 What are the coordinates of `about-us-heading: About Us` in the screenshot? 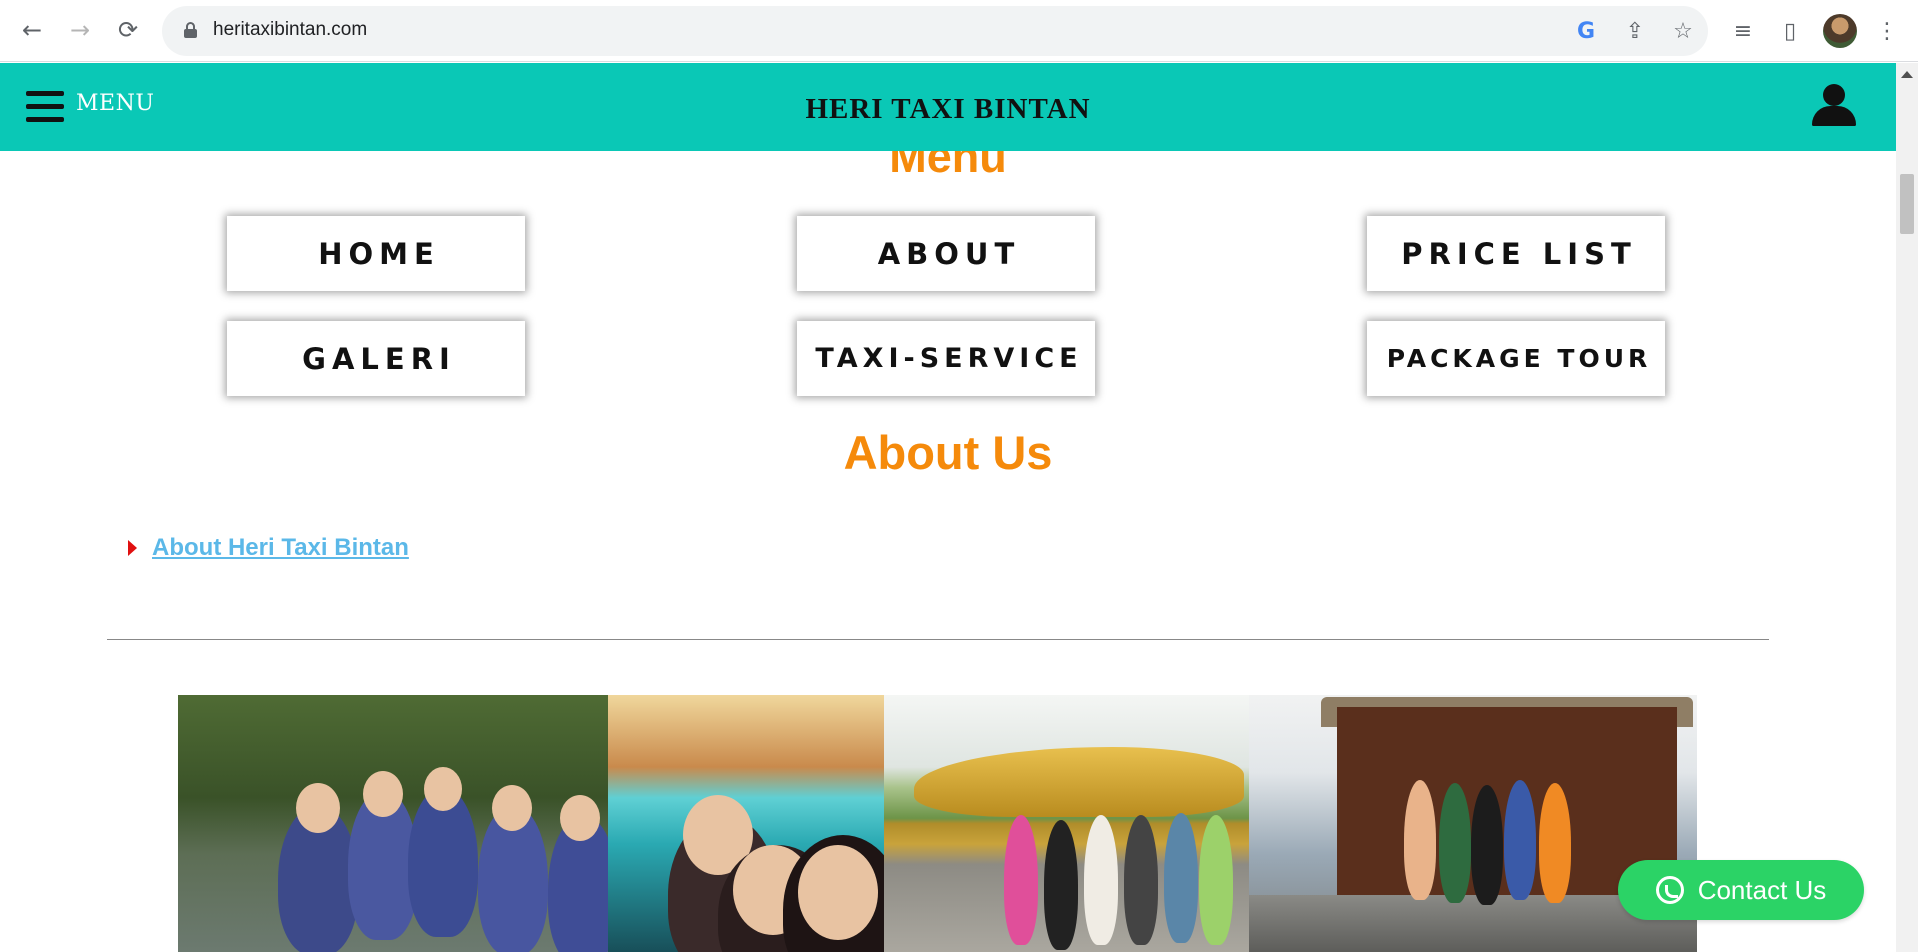 It's located at (948, 452).